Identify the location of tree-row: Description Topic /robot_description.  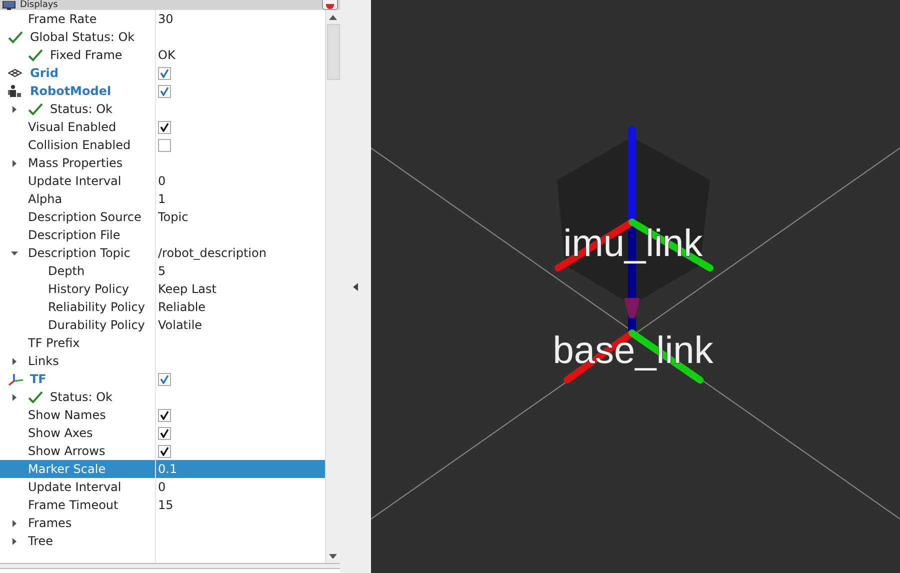
(162, 253).